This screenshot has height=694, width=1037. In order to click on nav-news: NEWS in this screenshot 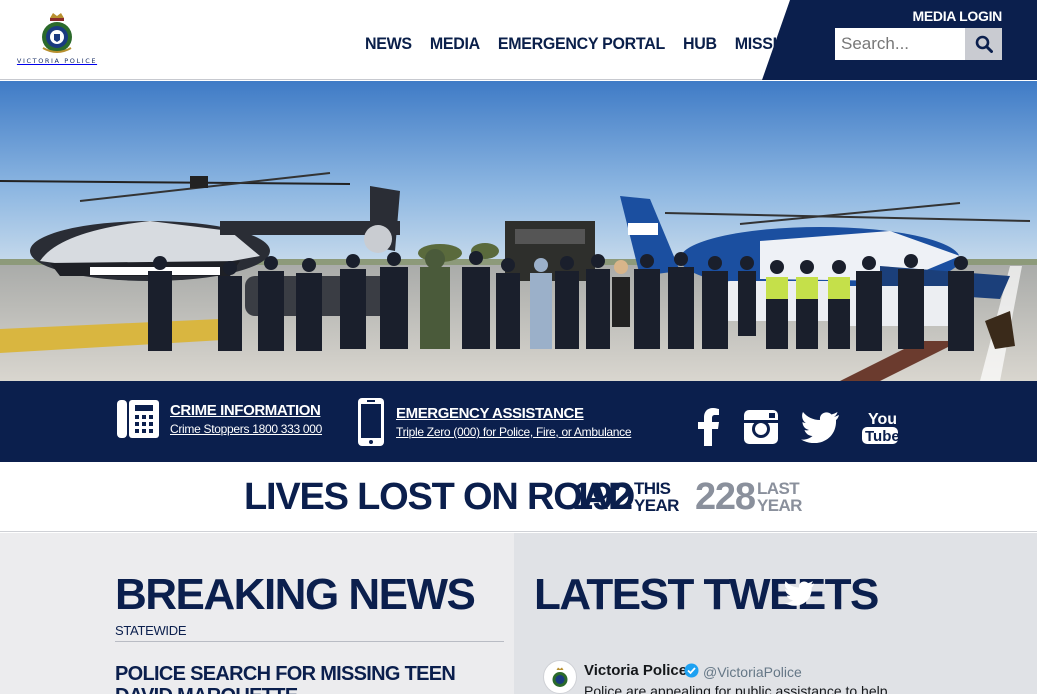, I will do `click(388, 45)`.